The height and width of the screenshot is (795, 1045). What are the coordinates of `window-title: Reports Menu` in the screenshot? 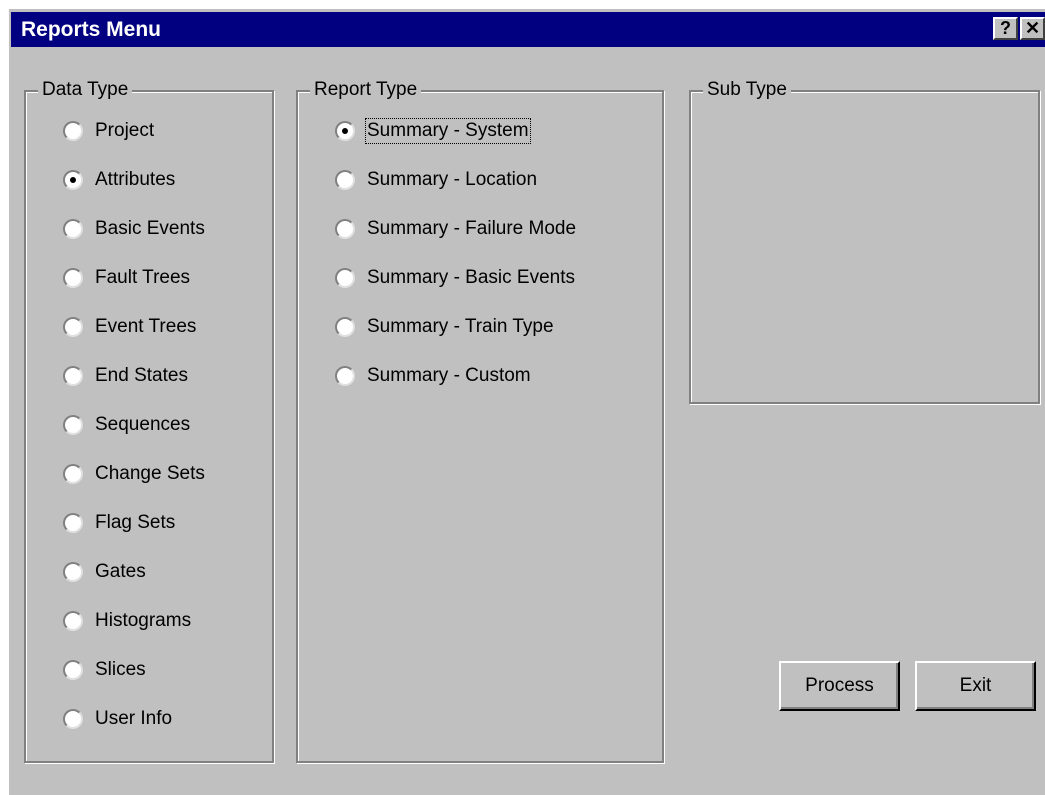 It's located at (91, 29).